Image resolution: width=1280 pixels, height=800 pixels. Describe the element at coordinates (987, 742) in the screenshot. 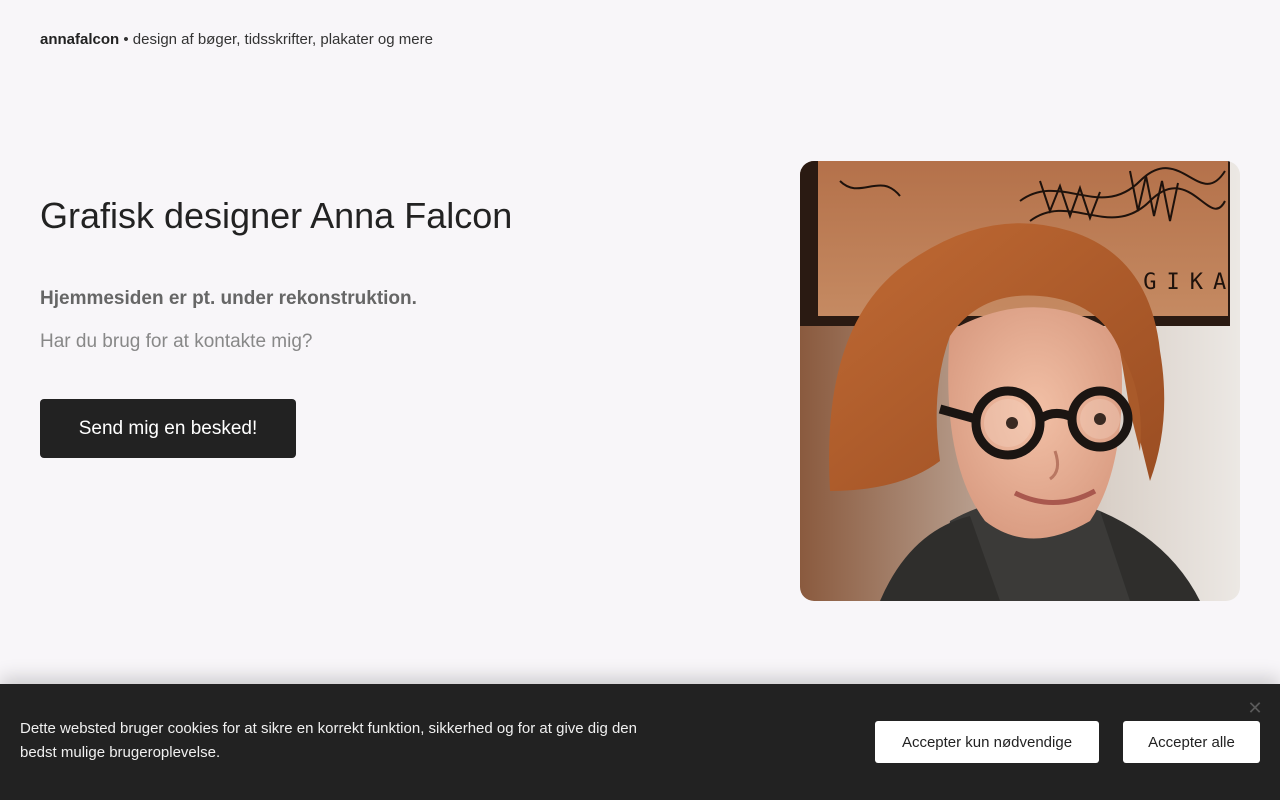

I see `accept-necessary-button: Accepter kun nødvendige` at that location.